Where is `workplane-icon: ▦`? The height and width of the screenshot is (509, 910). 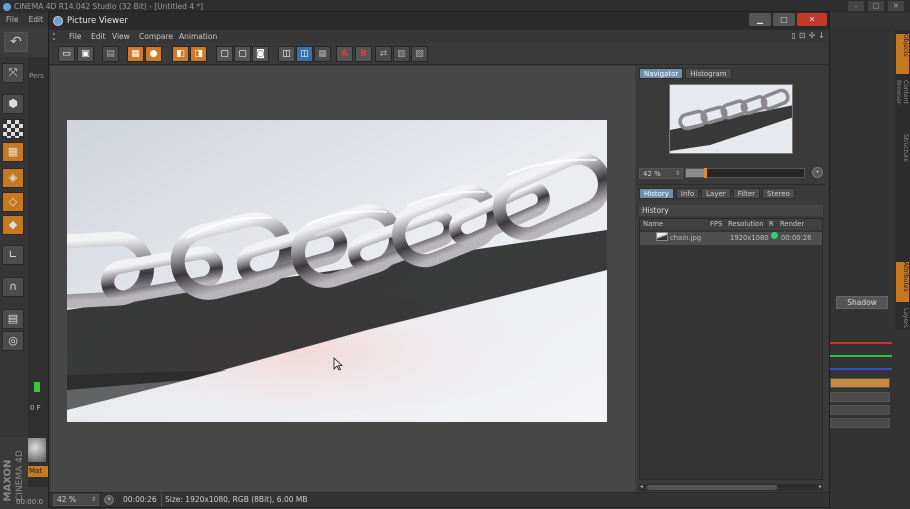 workplane-icon: ▦ is located at coordinates (13, 152).